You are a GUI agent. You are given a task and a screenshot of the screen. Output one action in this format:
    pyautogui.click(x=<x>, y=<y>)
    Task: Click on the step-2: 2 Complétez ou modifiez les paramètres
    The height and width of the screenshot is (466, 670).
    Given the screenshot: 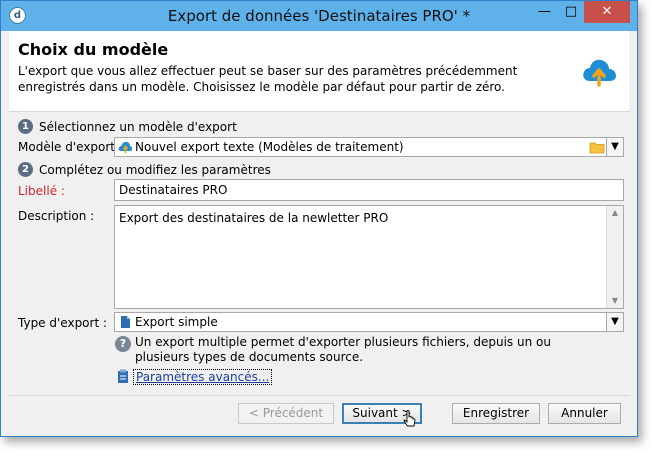 What is the action you would take?
    pyautogui.click(x=144, y=169)
    